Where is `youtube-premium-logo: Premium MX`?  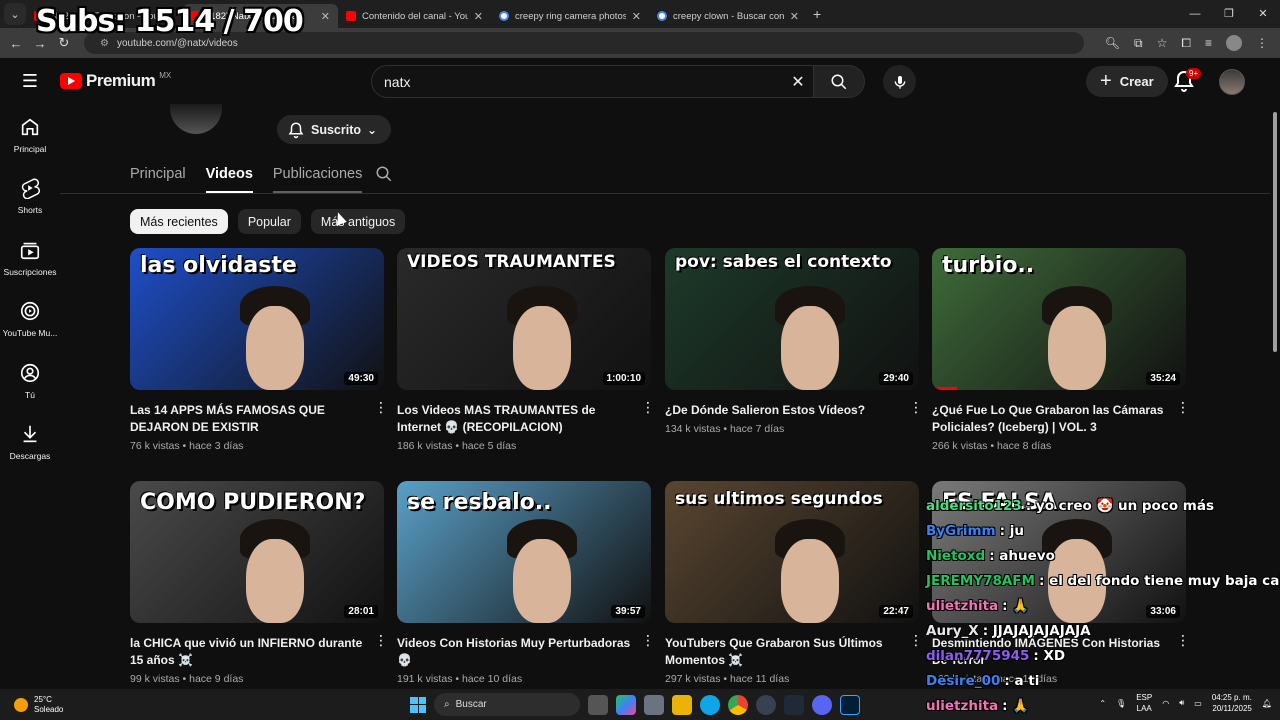
youtube-premium-logo: Premium MX is located at coordinates (115, 81).